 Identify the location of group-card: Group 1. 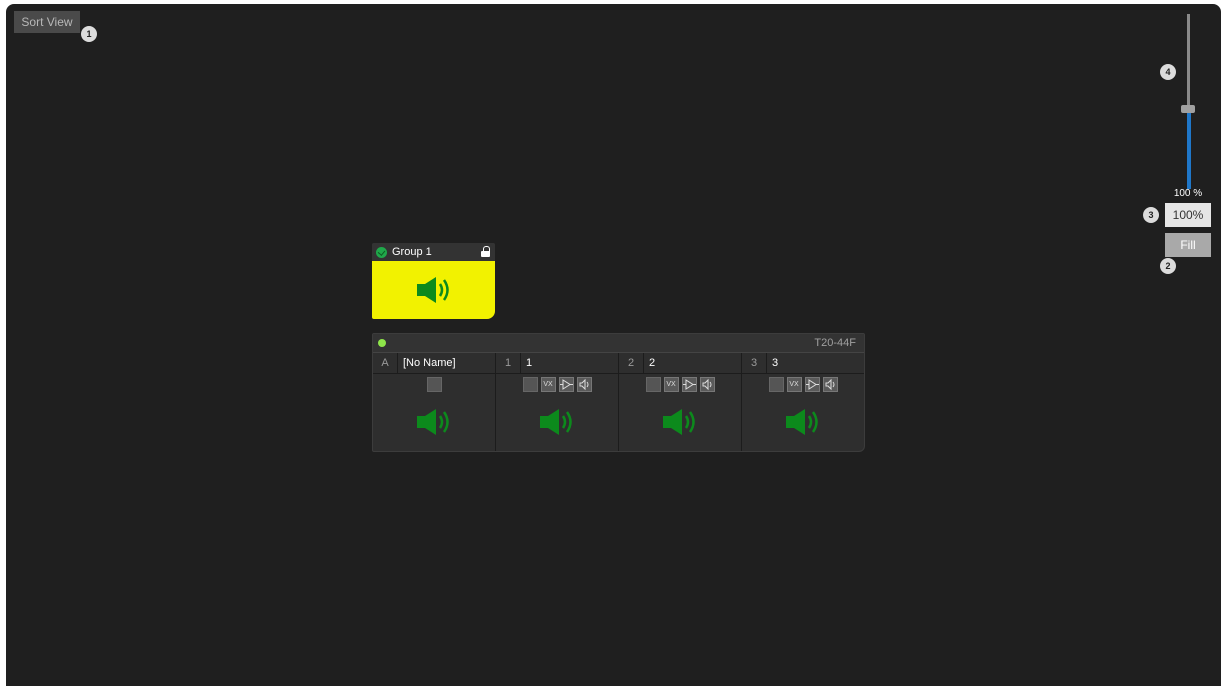
(433, 281).